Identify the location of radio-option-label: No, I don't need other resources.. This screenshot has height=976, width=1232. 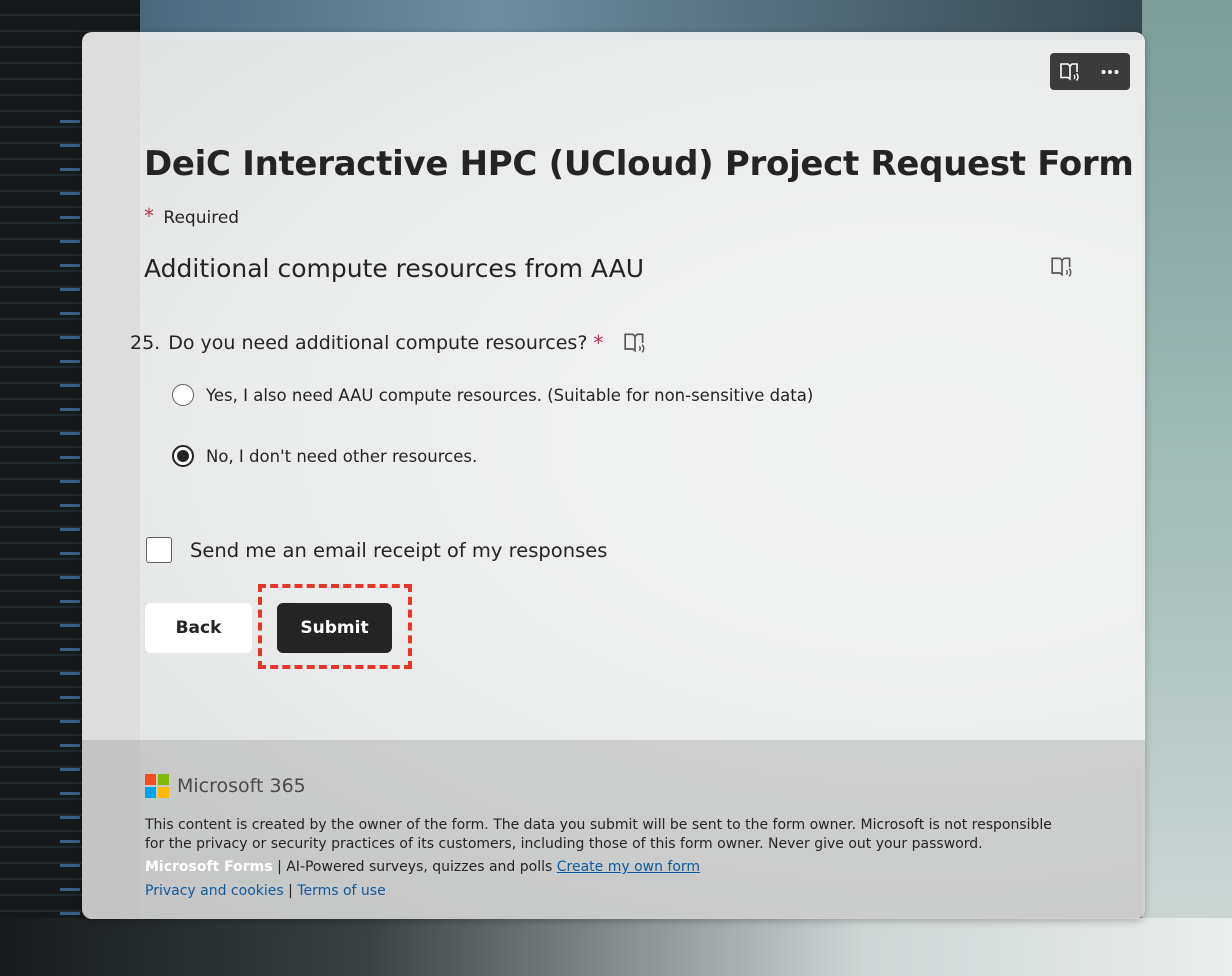
(342, 456).